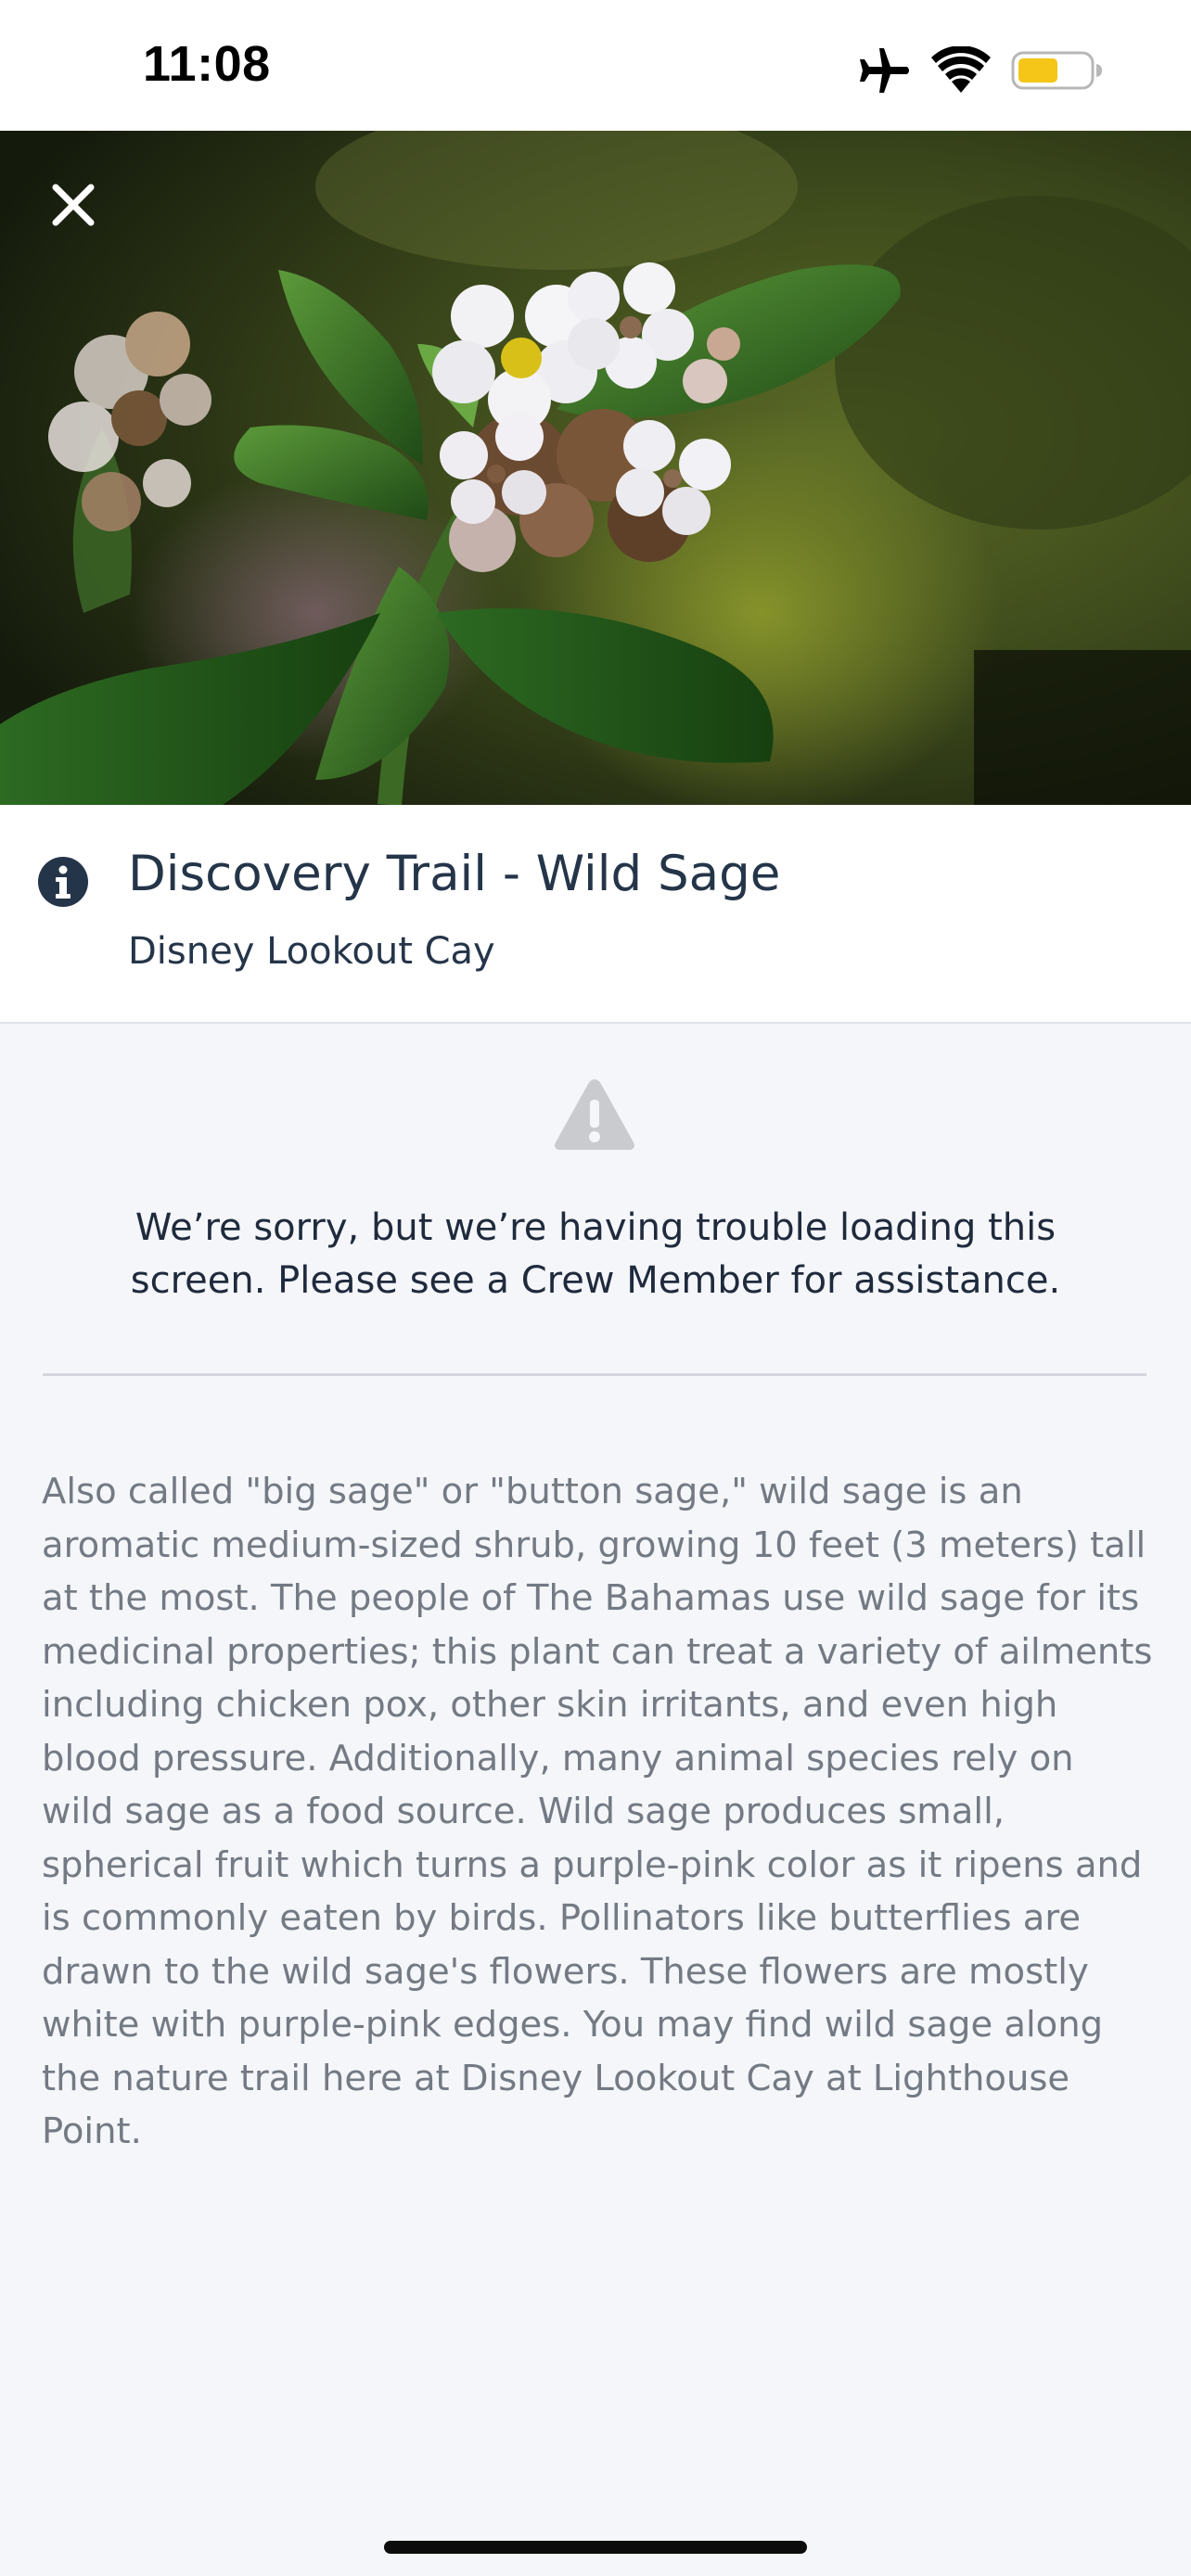 This screenshot has height=2576, width=1191. Describe the element at coordinates (1056, 71) in the screenshot. I see `battery-icon` at that location.